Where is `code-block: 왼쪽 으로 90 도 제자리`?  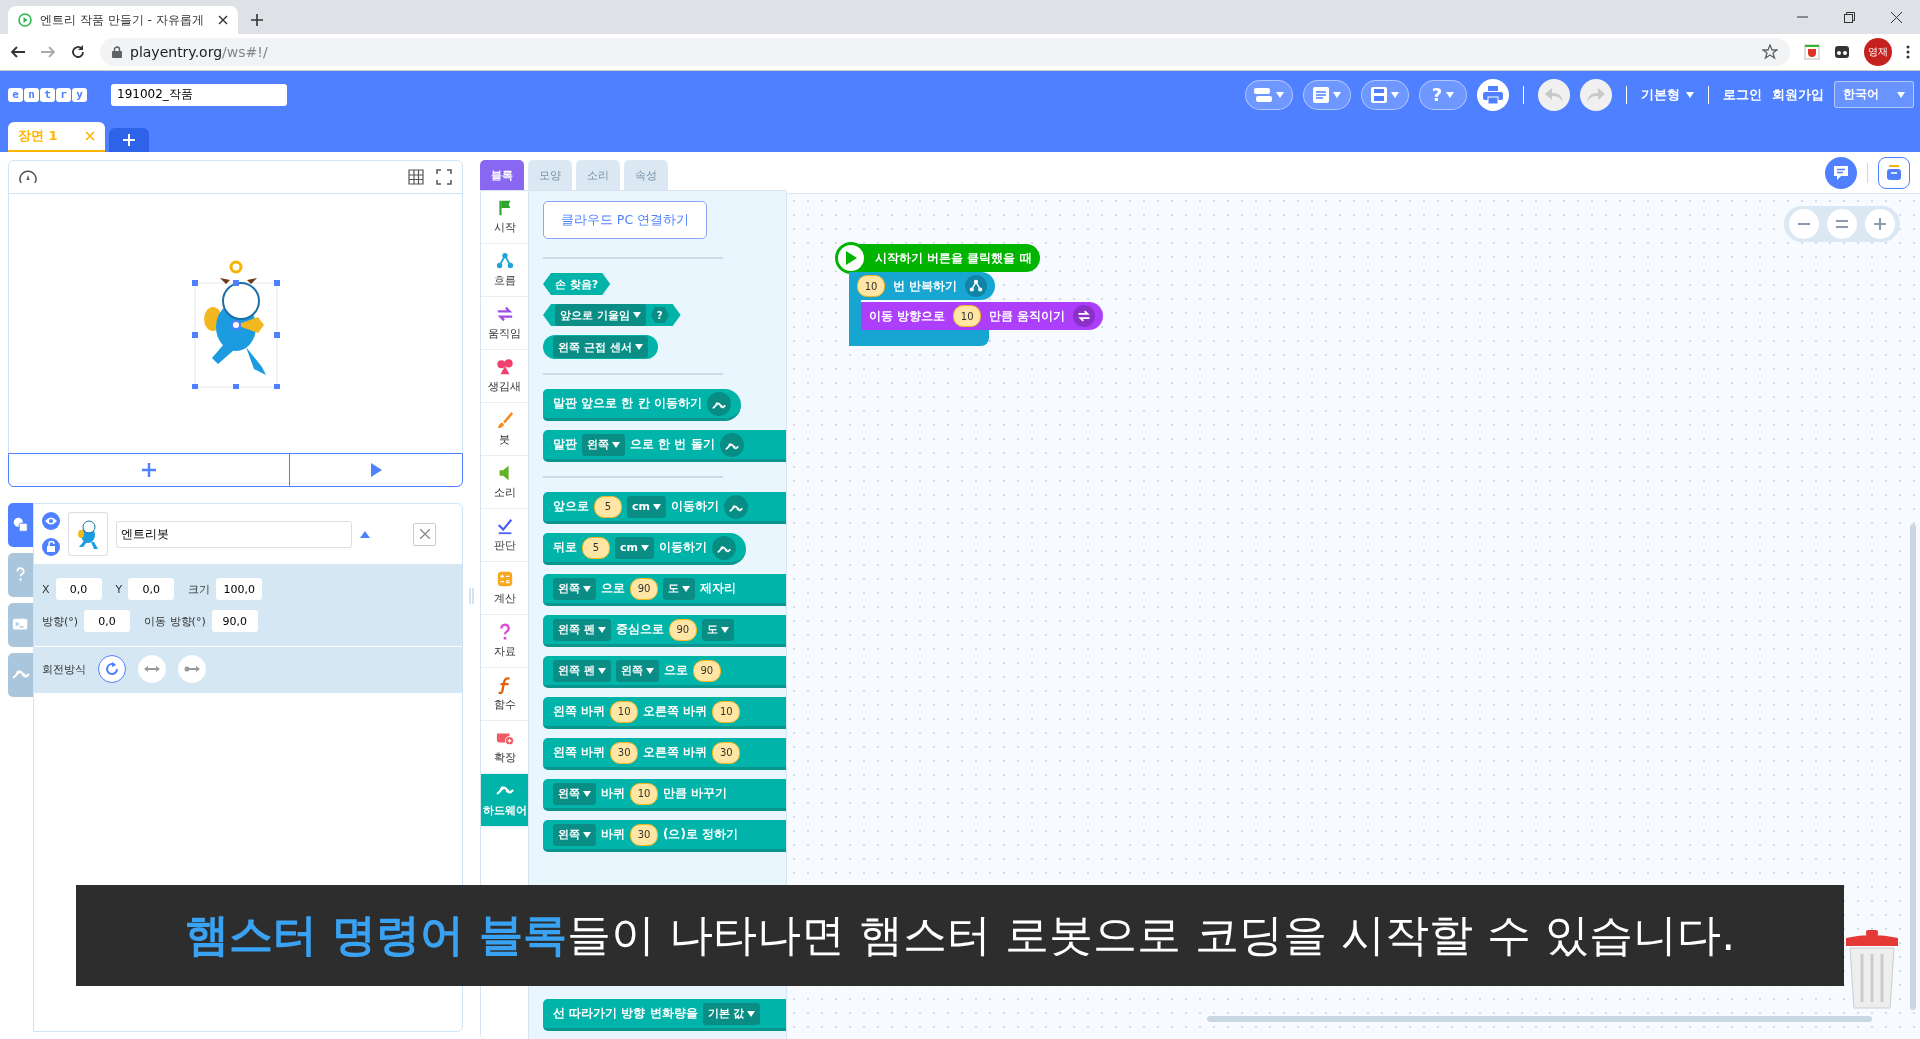
code-block: 왼쪽 으로 90 도 제자리 is located at coordinates (664, 590).